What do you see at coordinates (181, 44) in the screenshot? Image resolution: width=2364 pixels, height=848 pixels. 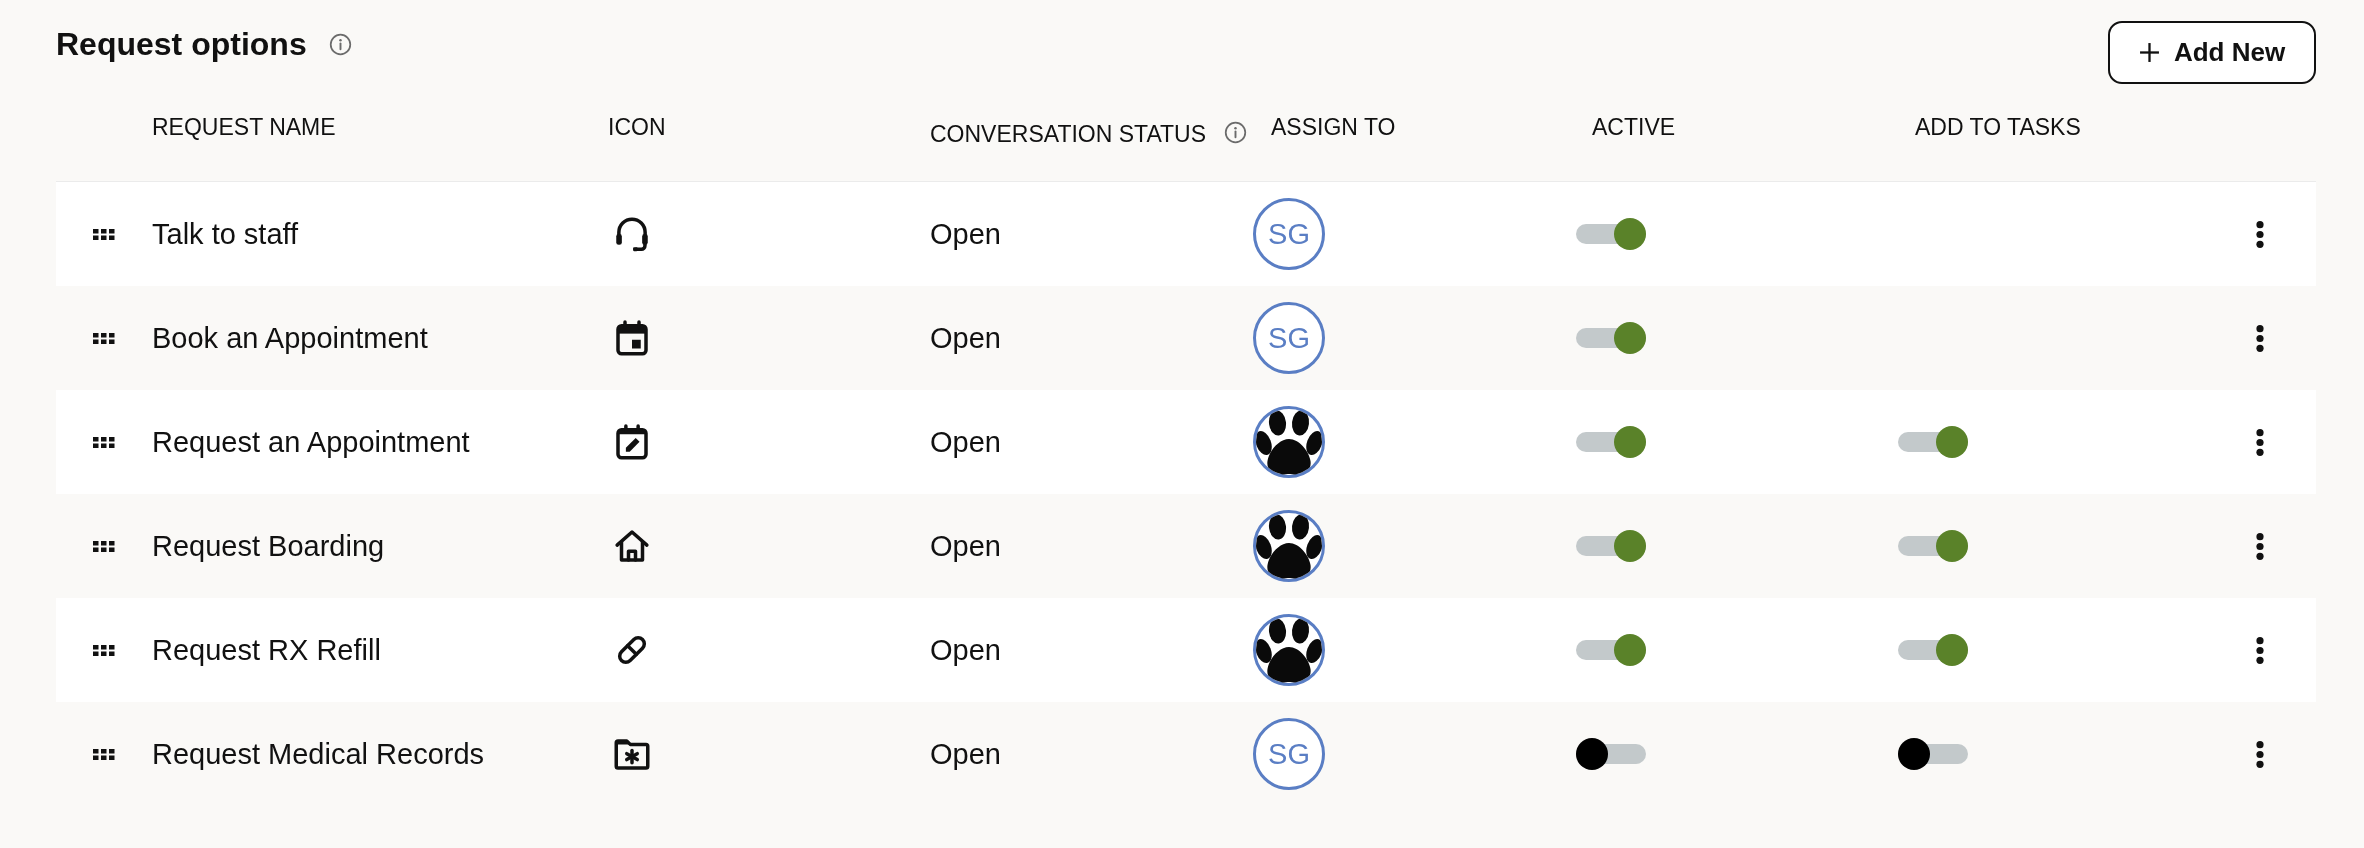 I see `page-title: Request options` at bounding box center [181, 44].